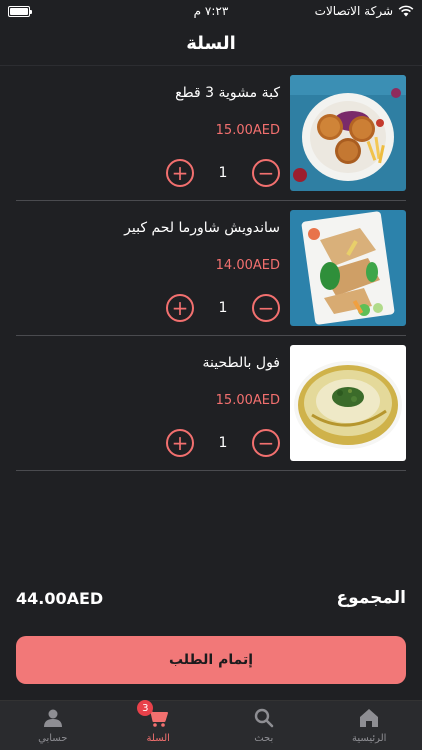  What do you see at coordinates (211, 598) in the screenshot?
I see `total-row: 44.00AED المجموع` at bounding box center [211, 598].